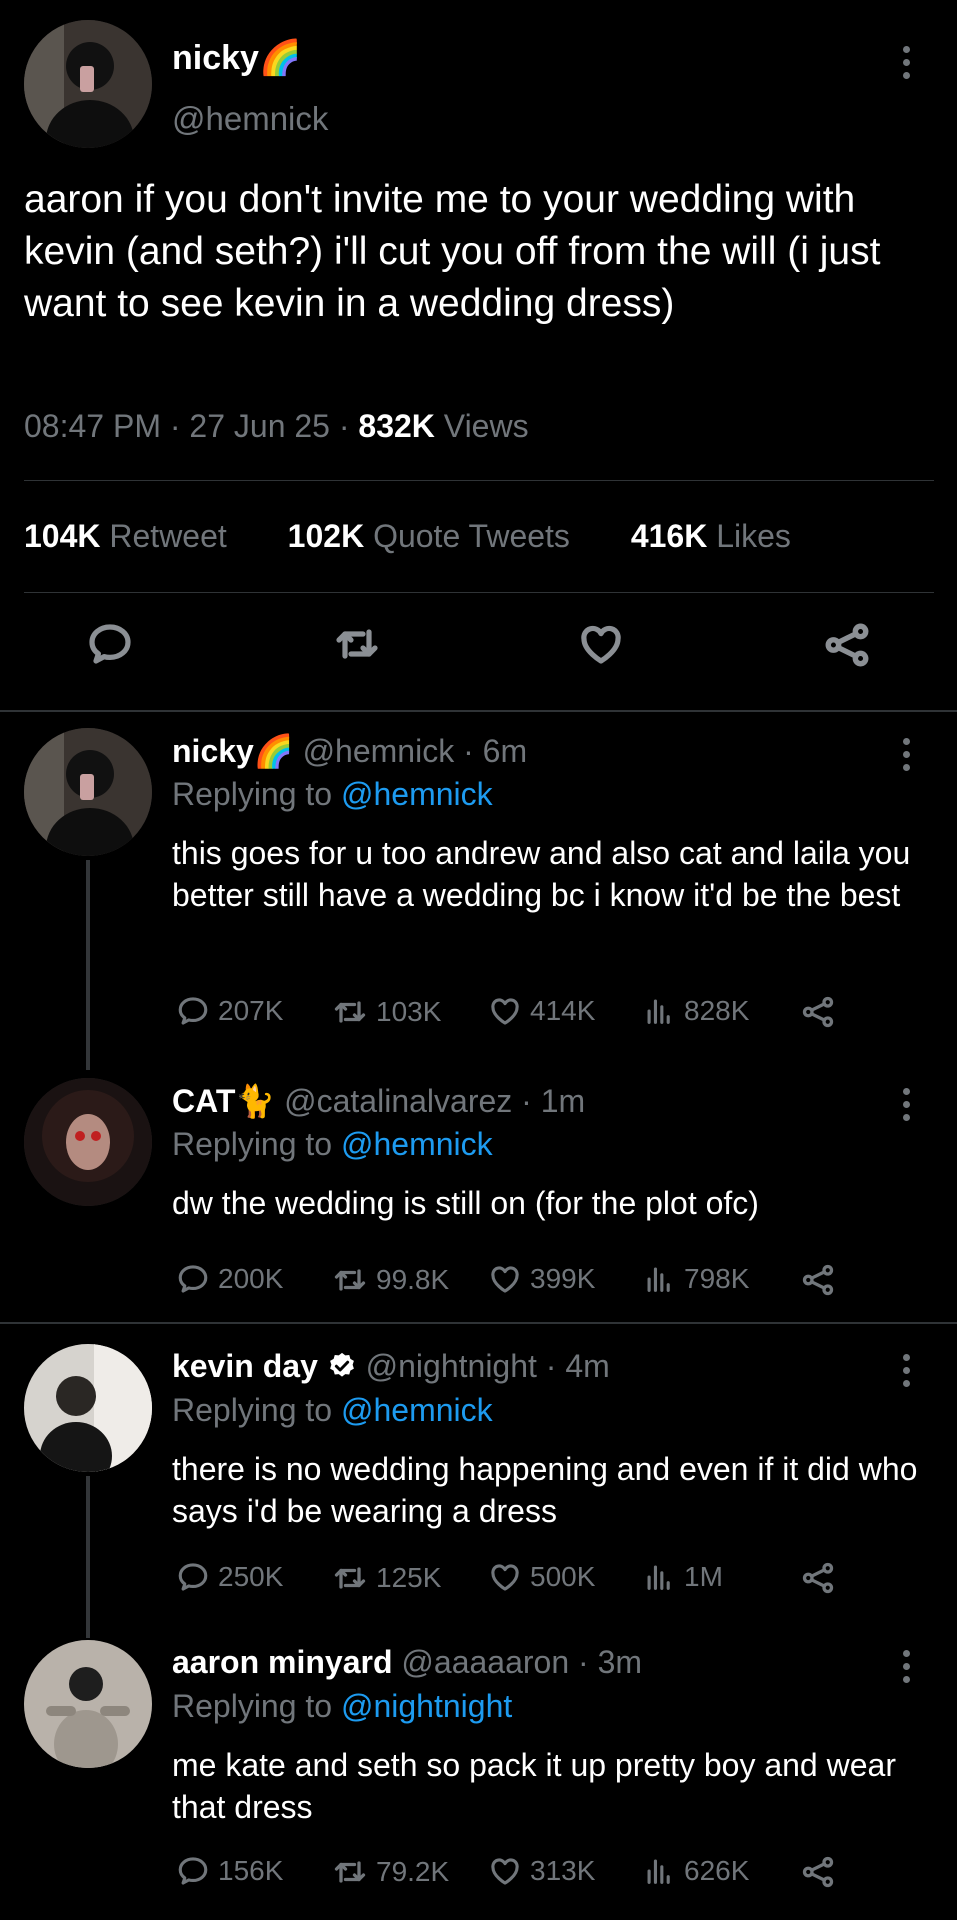 The width and height of the screenshot is (957, 1920). I want to click on reply-views-action: 1M, so click(682, 1577).